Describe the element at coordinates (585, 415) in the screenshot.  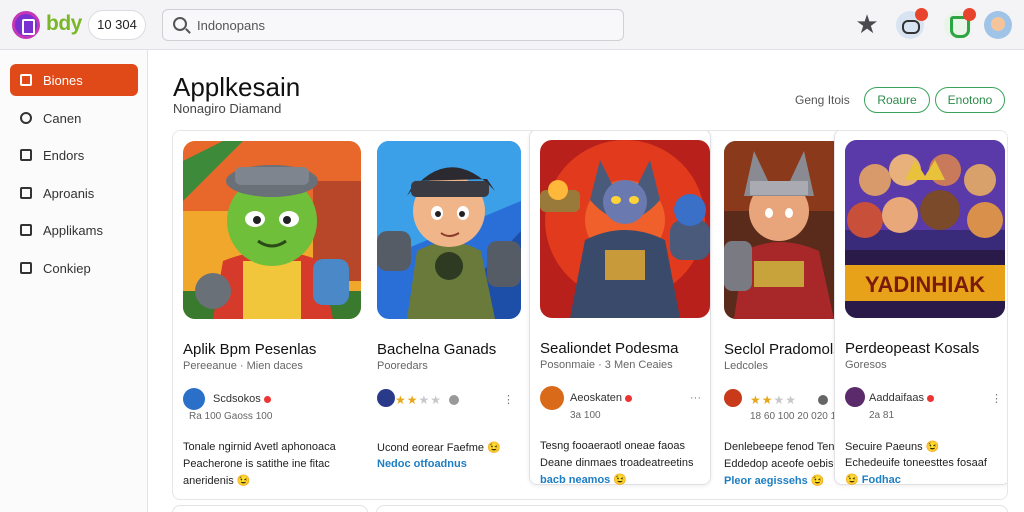
I see `app-meta: 3a 100` at that location.